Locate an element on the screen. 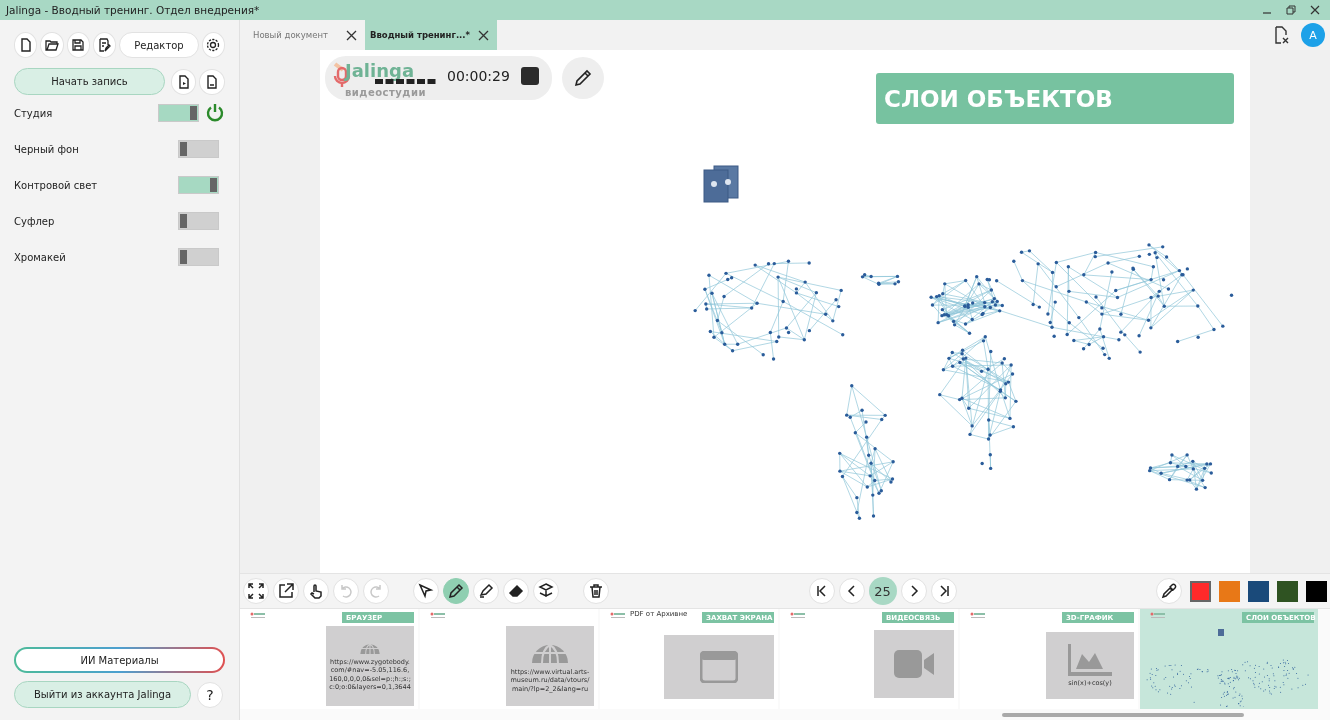 Image resolution: width=1330 pixels, height=720 pixels. logout-button: Выйти из аккаунта Jalinga is located at coordinates (102, 694).